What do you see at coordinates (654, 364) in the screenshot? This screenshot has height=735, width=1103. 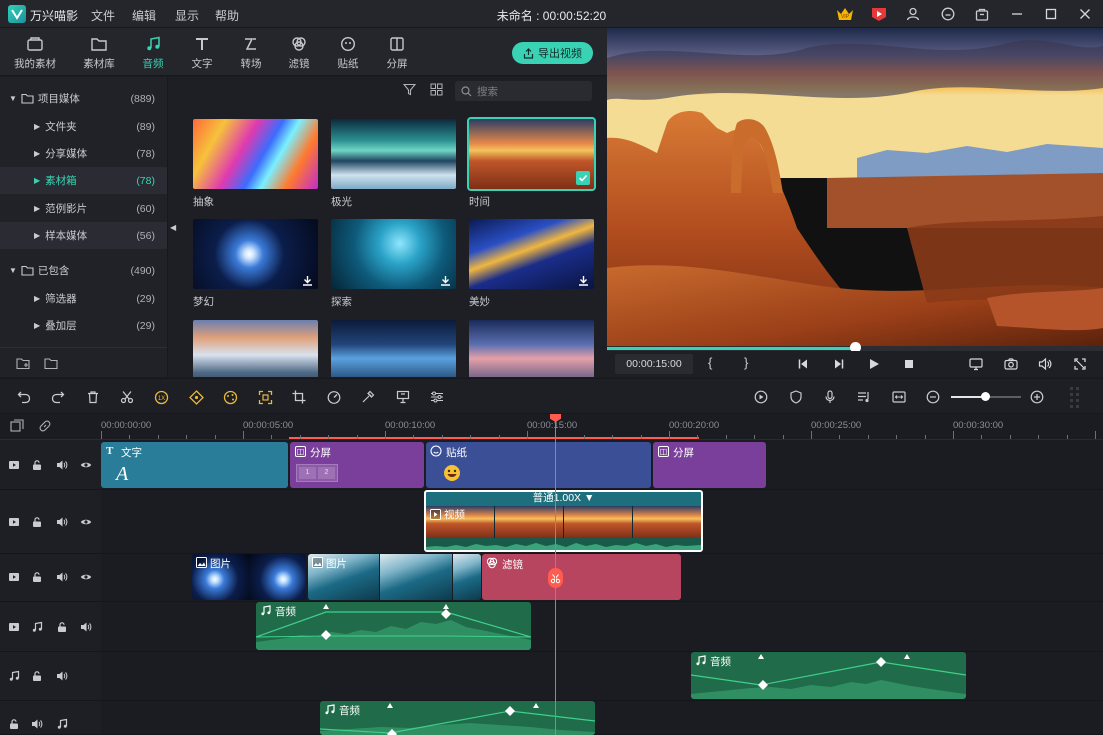 I see `current-timecode: 00:00:15:00` at bounding box center [654, 364].